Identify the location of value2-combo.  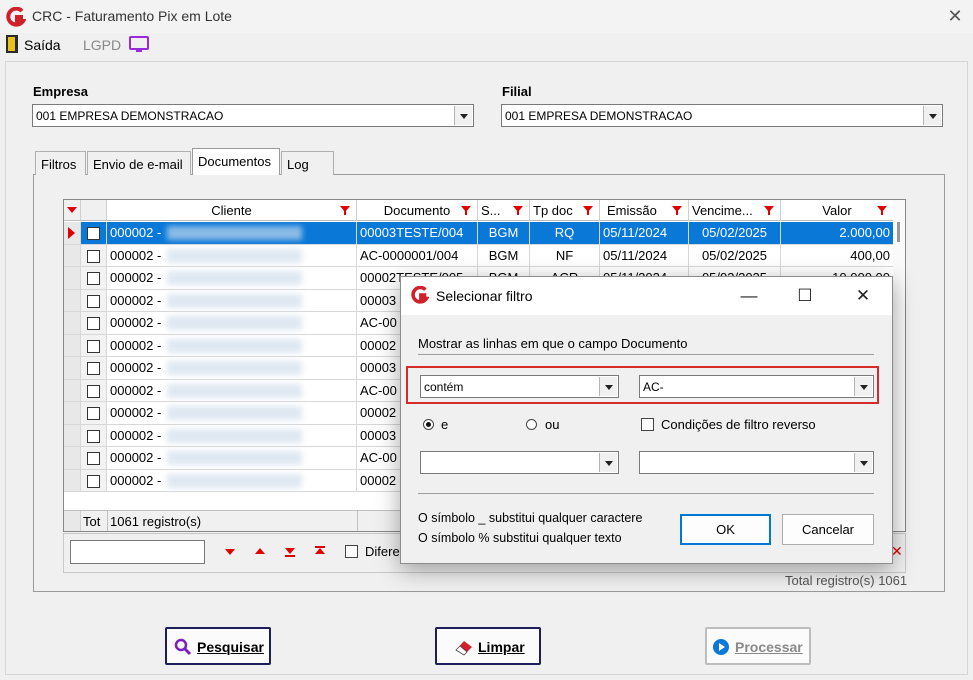
(756, 462).